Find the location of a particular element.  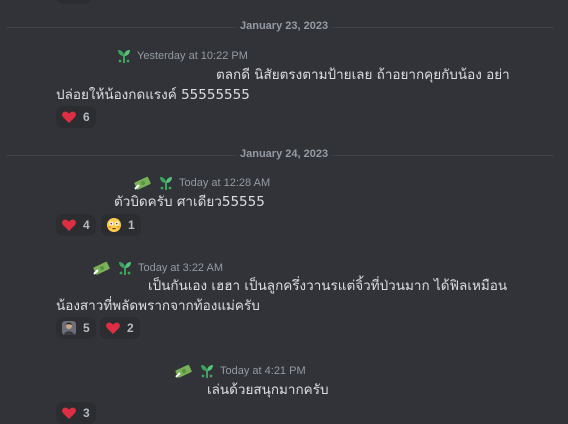

message-header: Today at 3:22 AM is located at coordinates (157, 268).